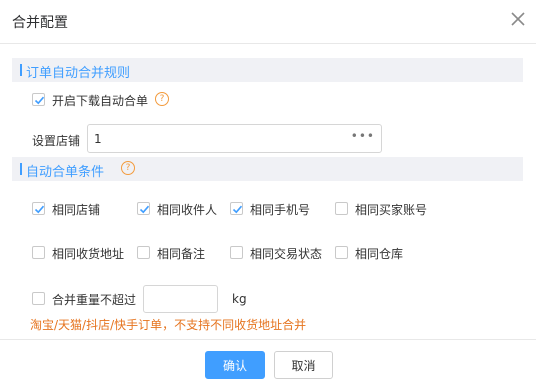 This screenshot has width=536, height=384. I want to click on condition-checkbox-same-trade-status, so click(236, 252).